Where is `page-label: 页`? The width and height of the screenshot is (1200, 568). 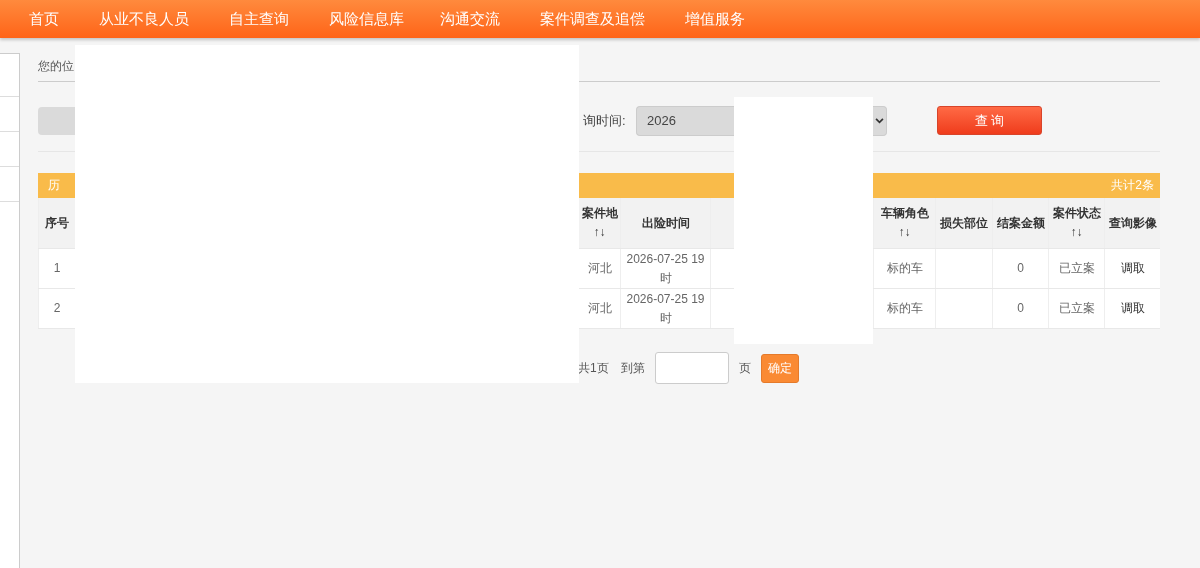
page-label: 页 is located at coordinates (744, 368).